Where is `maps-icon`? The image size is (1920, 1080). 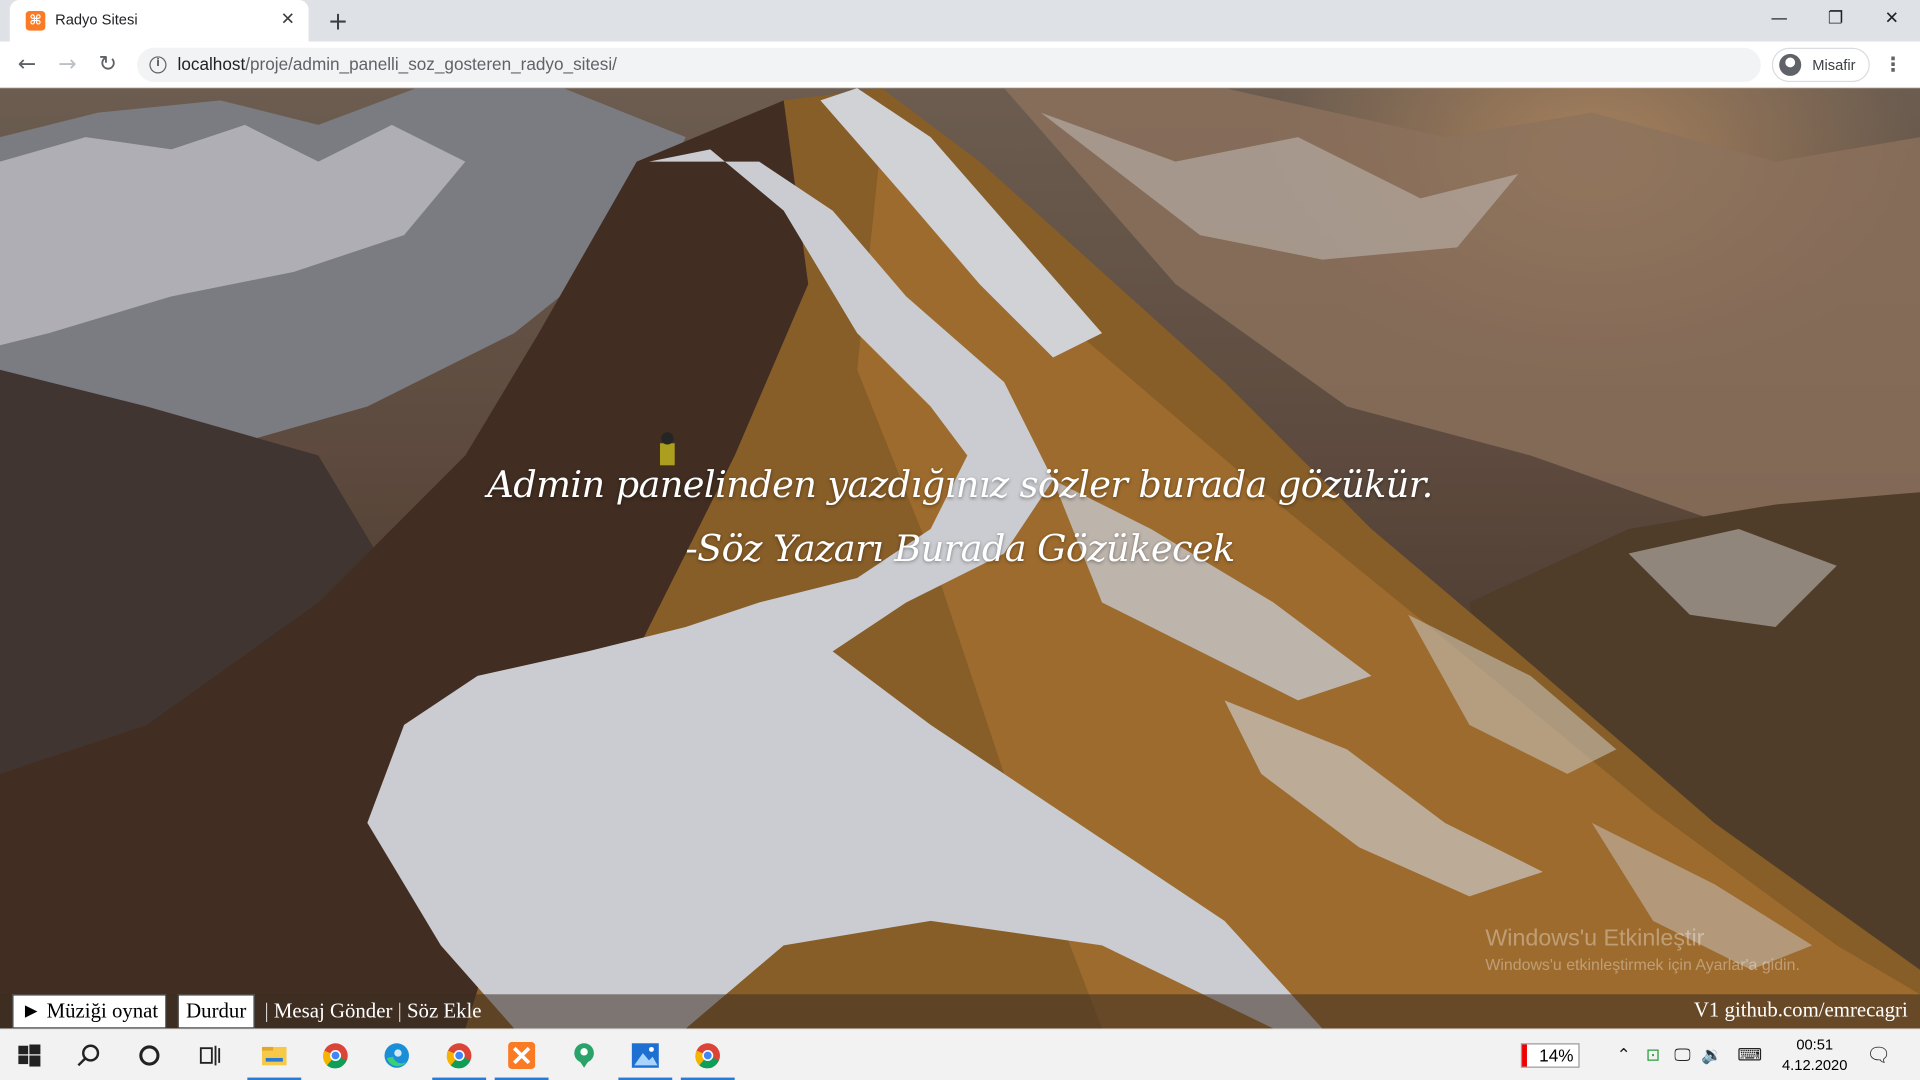 maps-icon is located at coordinates (584, 1055).